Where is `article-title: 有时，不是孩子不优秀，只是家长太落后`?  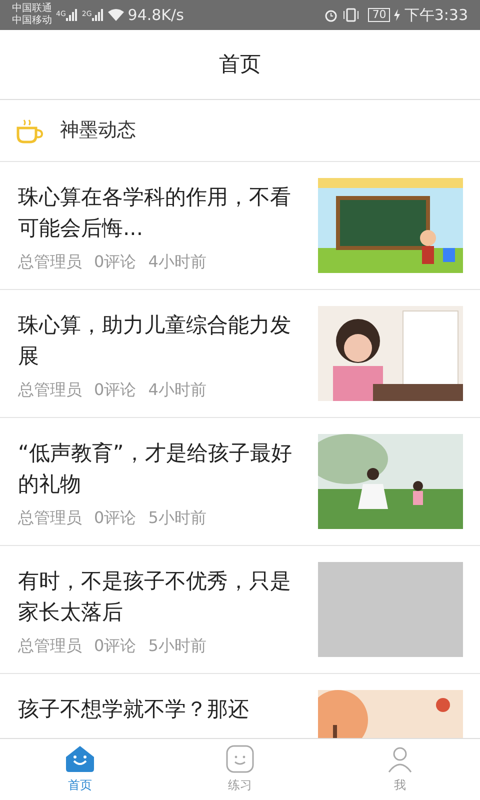 article-title: 有时，不是孩子不优秀，只是家长太落后 is located at coordinates (155, 597).